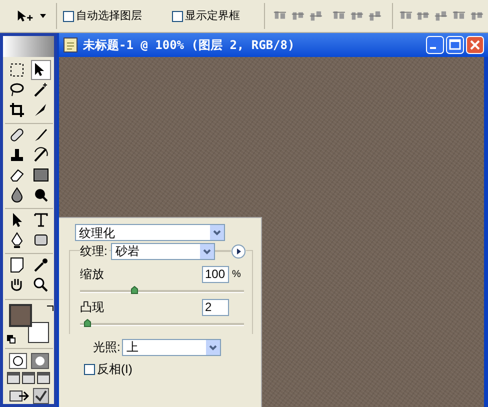 The height and width of the screenshot is (407, 488). What do you see at coordinates (163, 251) in the screenshot?
I see `texture-dropdown: 砂岩` at bounding box center [163, 251].